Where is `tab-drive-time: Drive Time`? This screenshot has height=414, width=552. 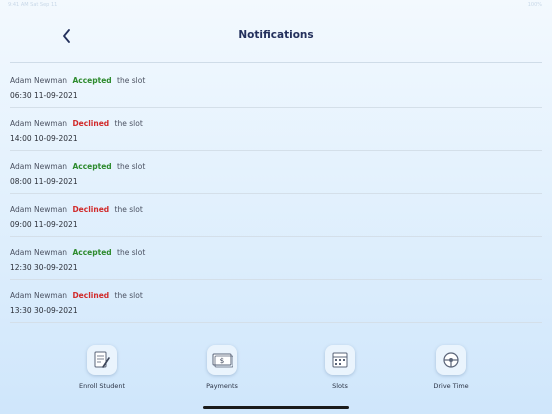
tab-drive-time: Drive Time is located at coordinates (451, 367).